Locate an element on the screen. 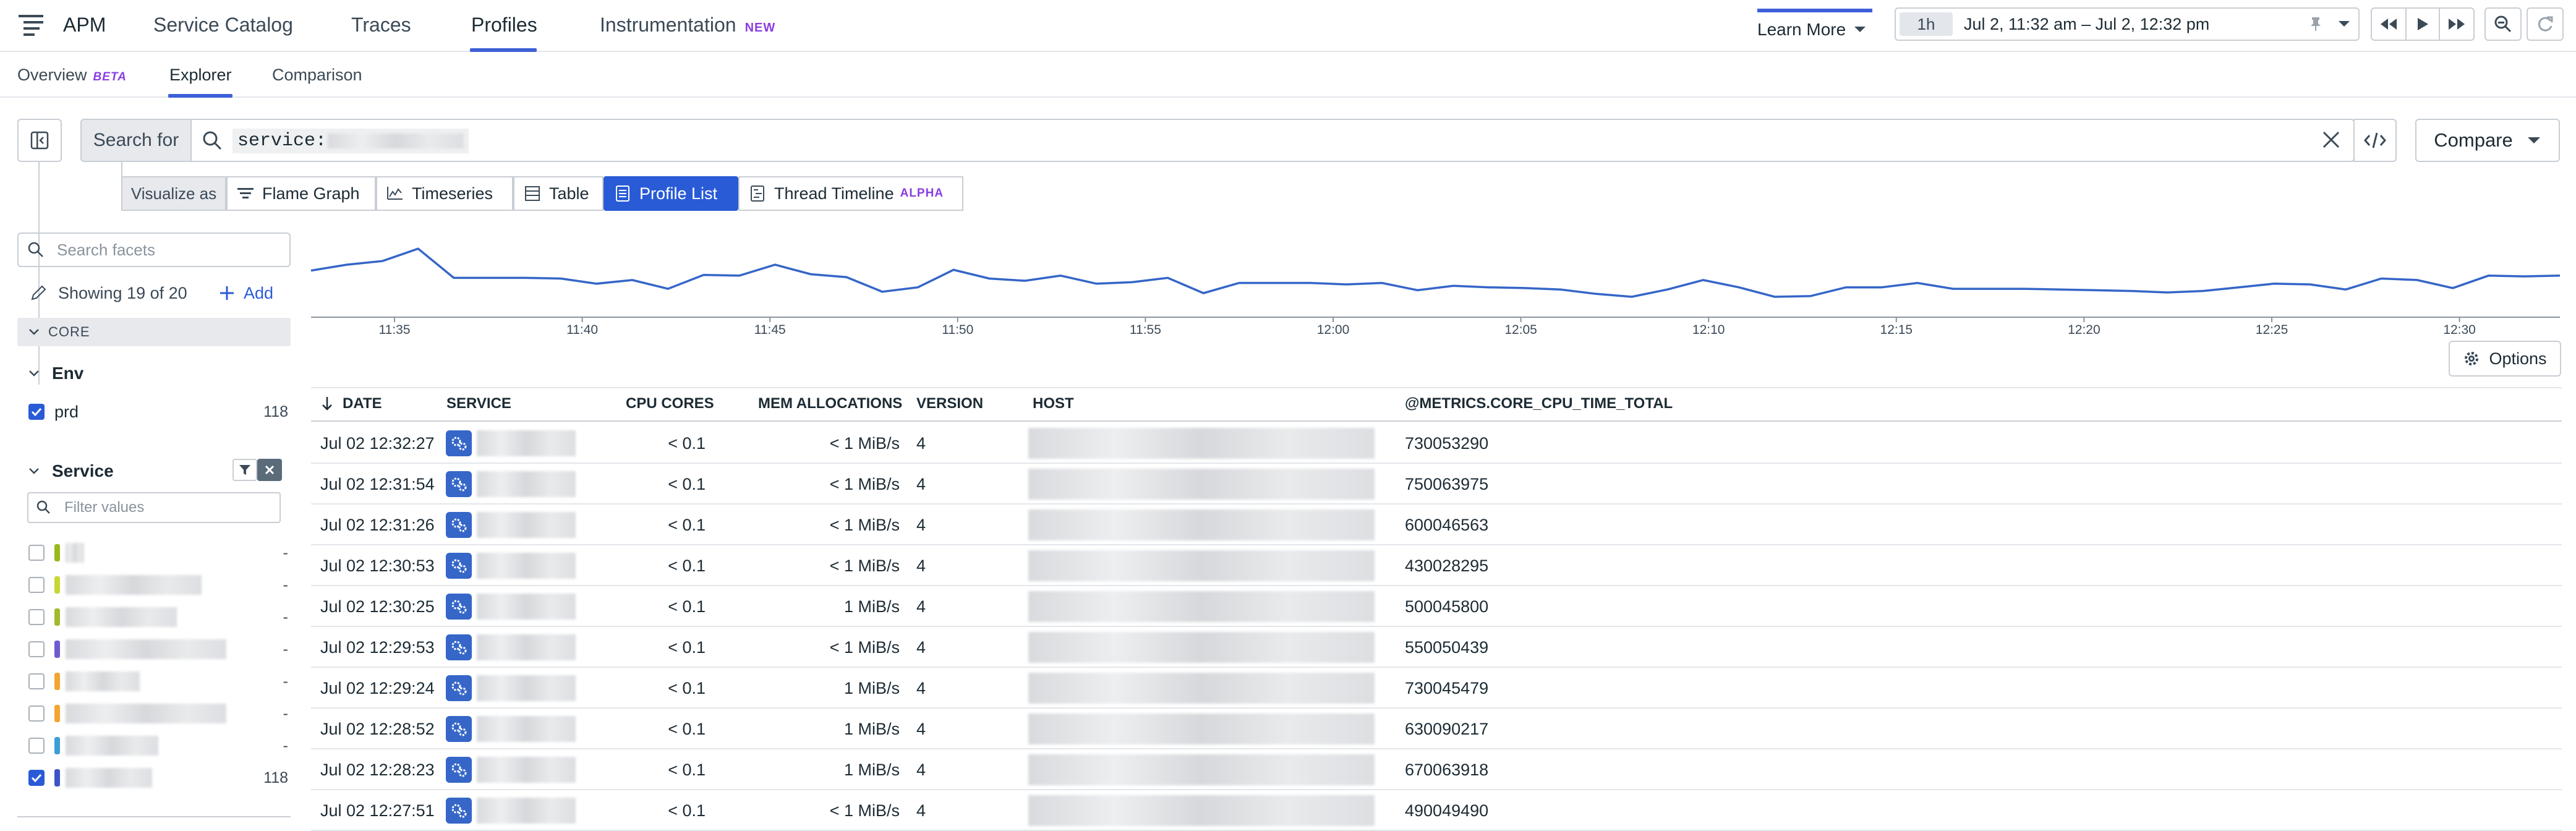 The image size is (2576, 831). check-icon is located at coordinates (36, 777).